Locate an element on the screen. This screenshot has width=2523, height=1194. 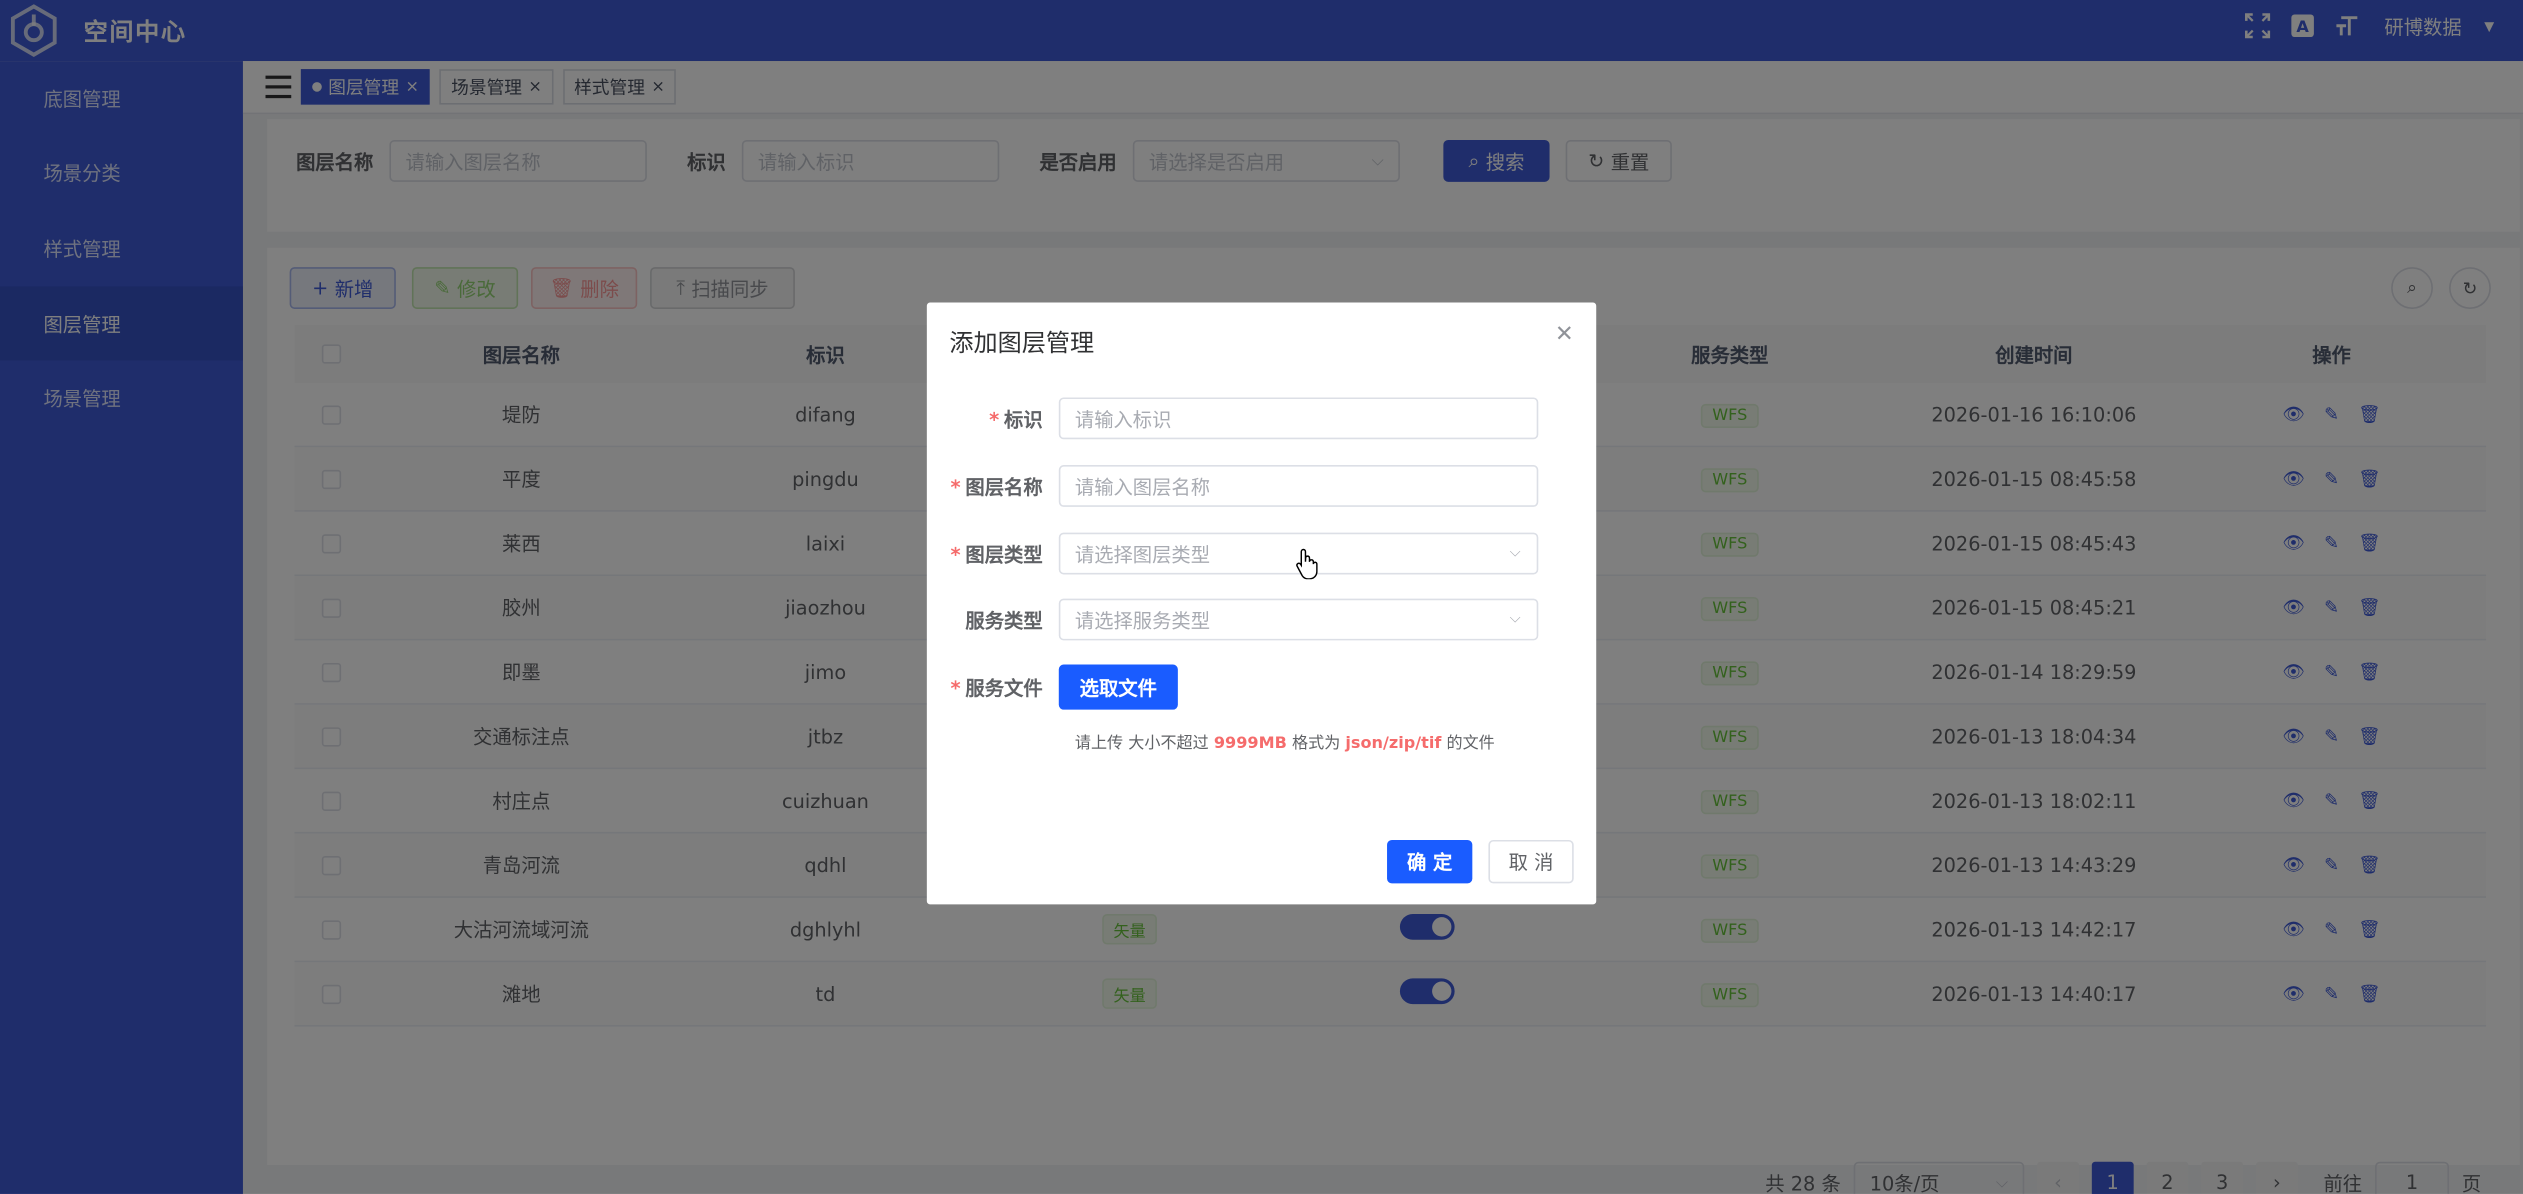
tip-prefix: 请上传 大小不超过 is located at coordinates (1144, 744).